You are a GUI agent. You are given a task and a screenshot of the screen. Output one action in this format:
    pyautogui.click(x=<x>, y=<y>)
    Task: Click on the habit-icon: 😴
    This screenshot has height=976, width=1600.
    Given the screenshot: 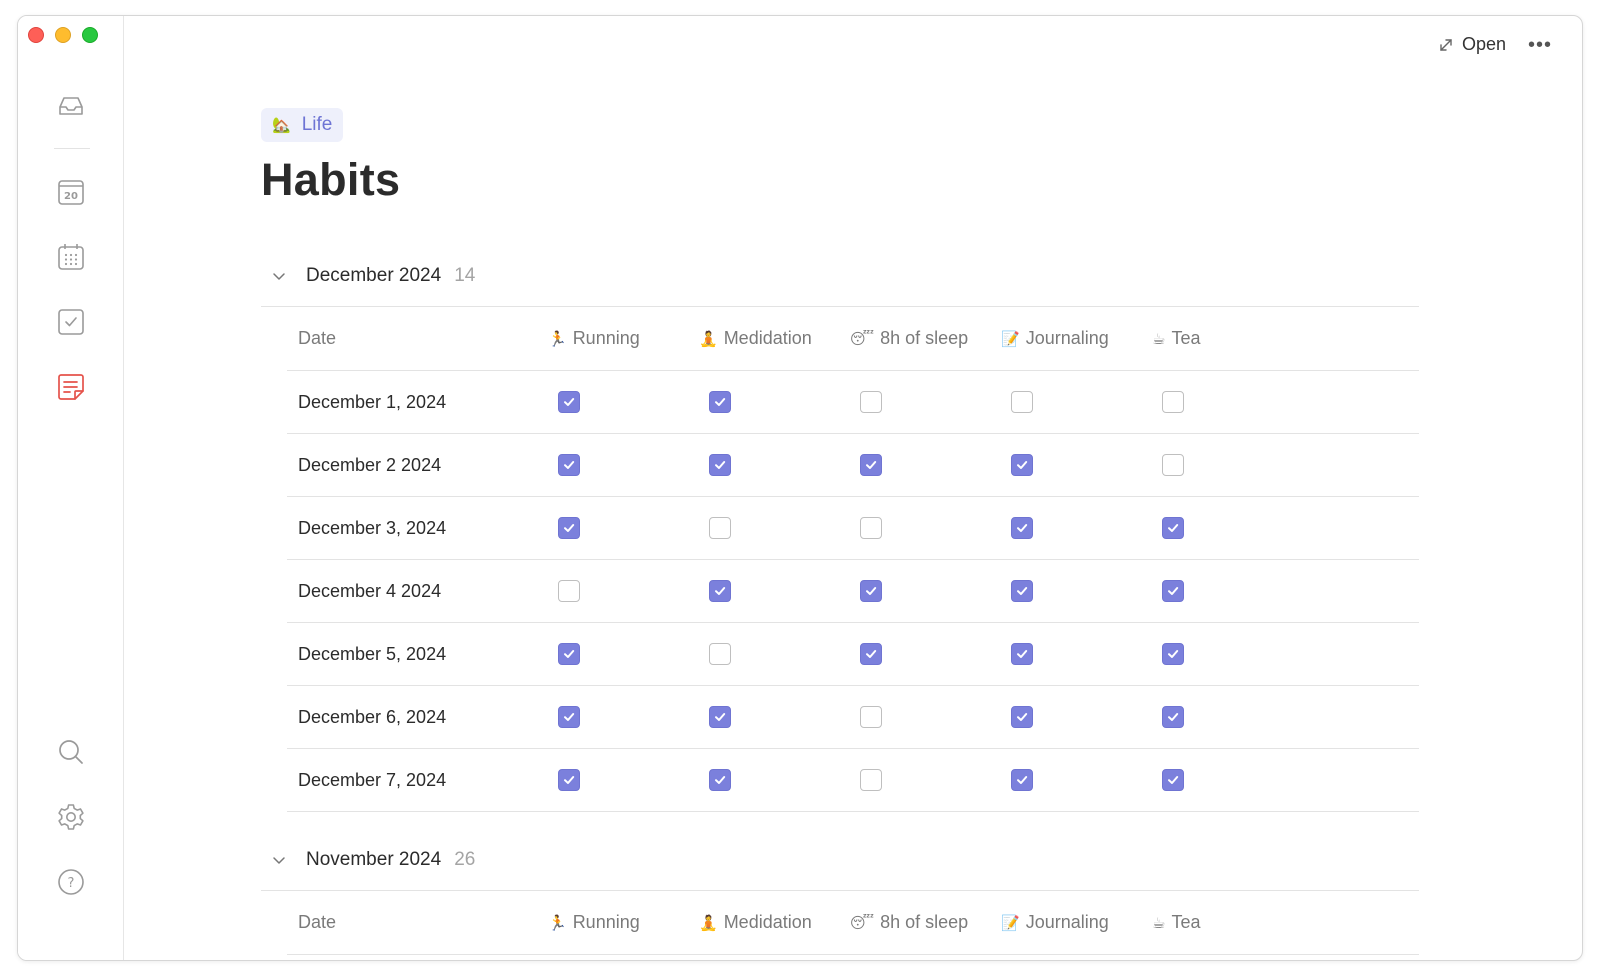 What is the action you would take?
    pyautogui.click(x=862, y=922)
    